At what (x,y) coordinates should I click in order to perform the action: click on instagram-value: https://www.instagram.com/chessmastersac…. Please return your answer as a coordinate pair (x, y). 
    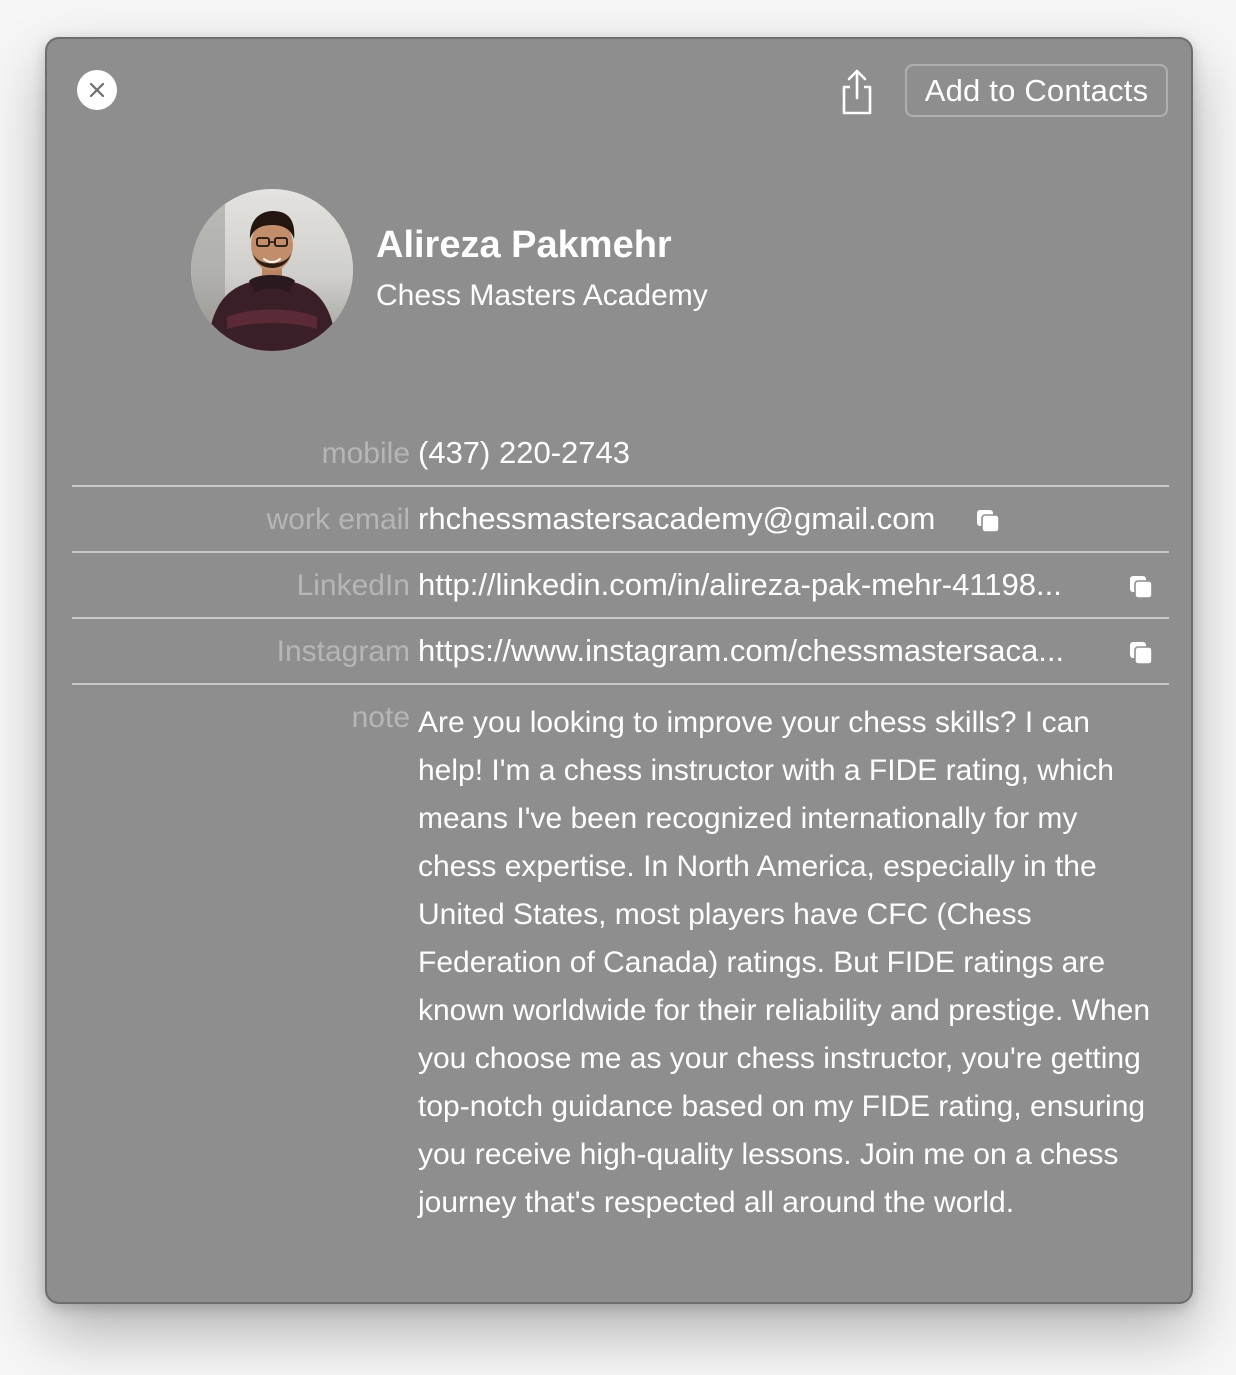
    Looking at the image, I should click on (741, 651).